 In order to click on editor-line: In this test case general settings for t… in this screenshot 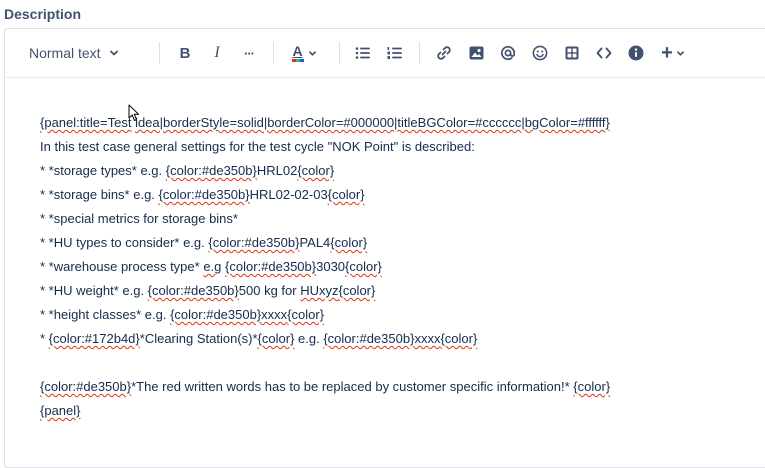, I will do `click(402, 147)`.